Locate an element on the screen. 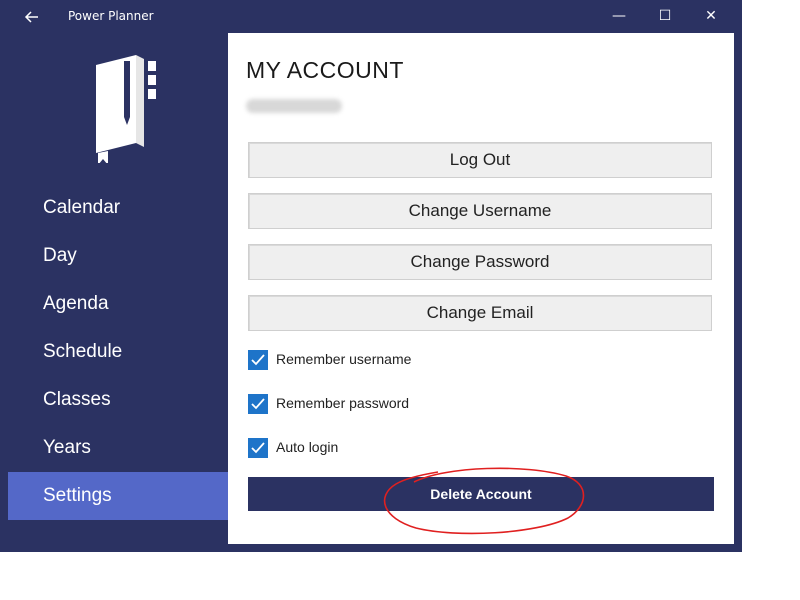 Image resolution: width=800 pixels, height=600 pixels. maximize-icon: ☐ is located at coordinates (665, 16).